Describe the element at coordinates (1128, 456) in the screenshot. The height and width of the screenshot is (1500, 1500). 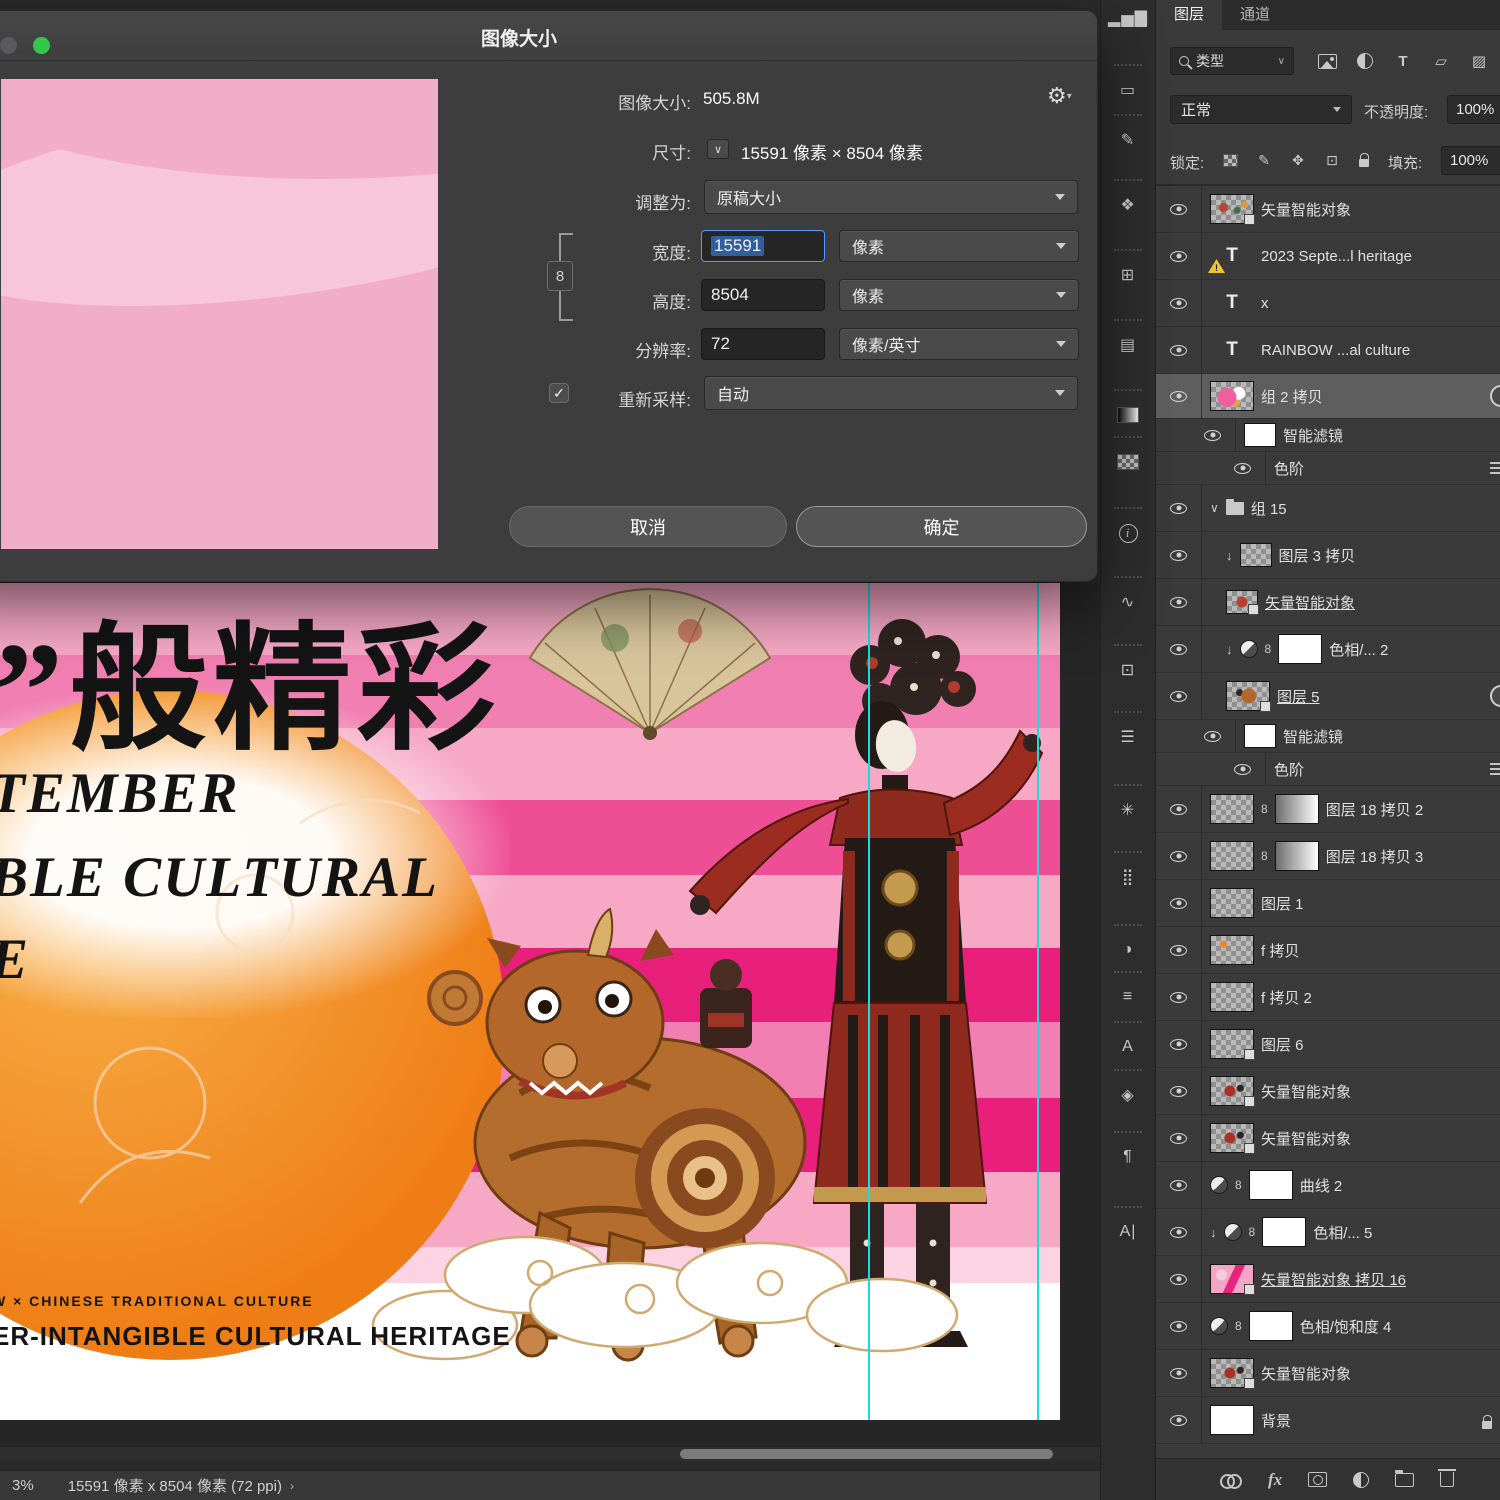
I see `patterns-panel-icon` at that location.